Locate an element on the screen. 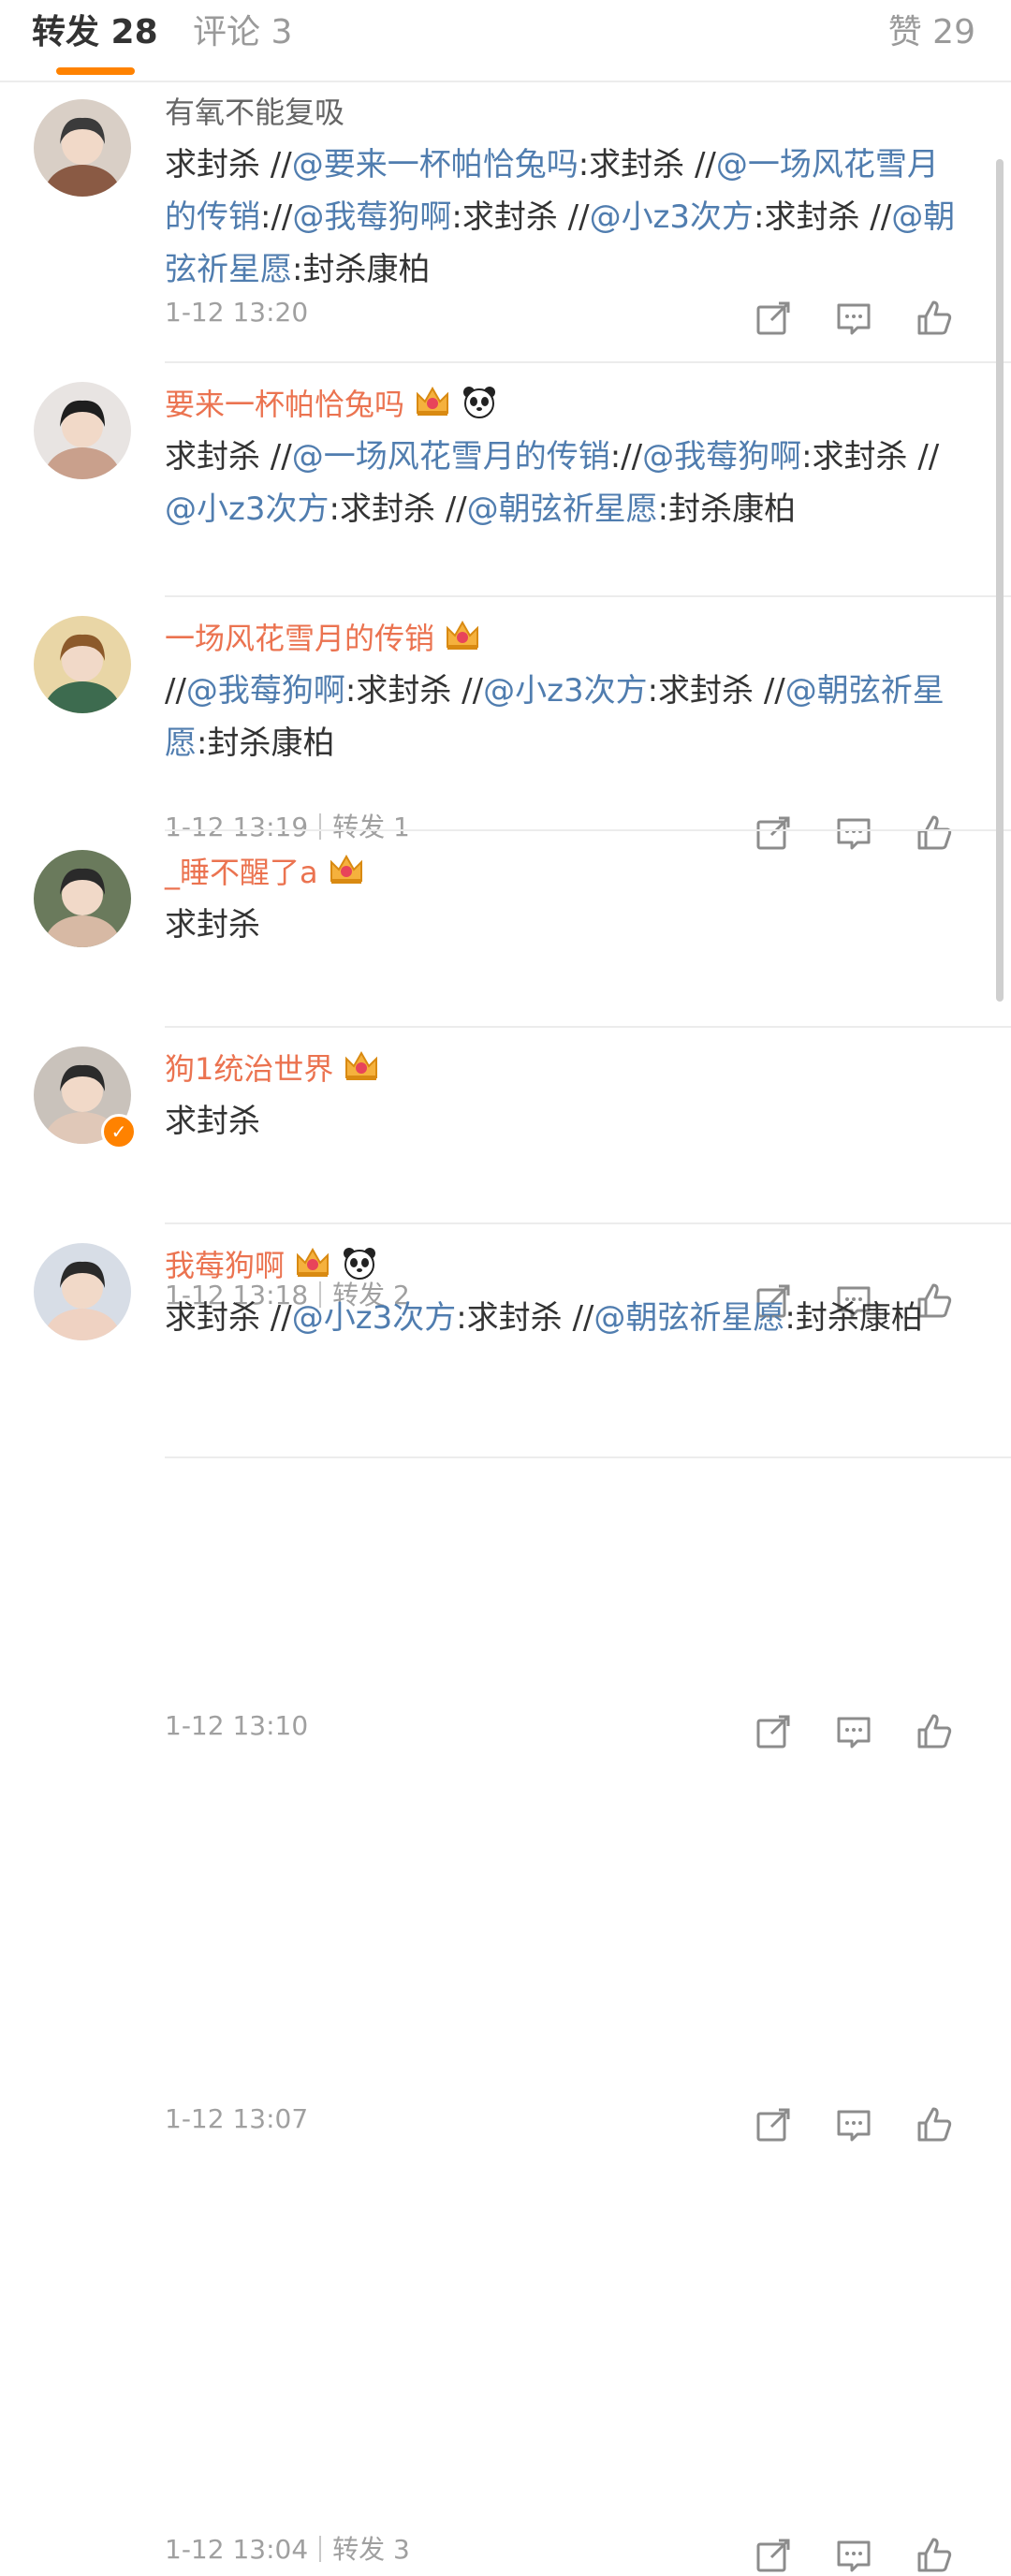 This screenshot has height=2576, width=1011. repost-text: 求封杀 //@小z3次方:求封杀 //@朝弦祈星愿:封杀康柏 is located at coordinates (564, 1318).